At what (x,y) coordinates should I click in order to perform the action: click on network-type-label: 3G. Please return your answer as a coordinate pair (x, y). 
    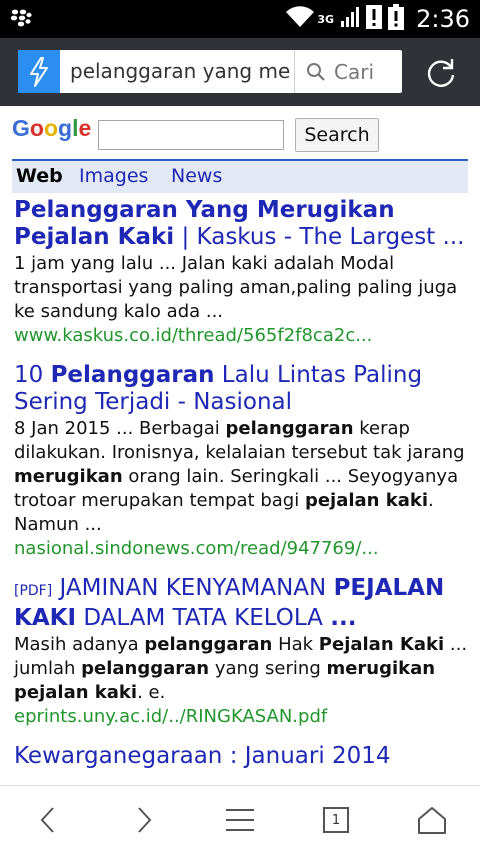
    Looking at the image, I should click on (326, 19).